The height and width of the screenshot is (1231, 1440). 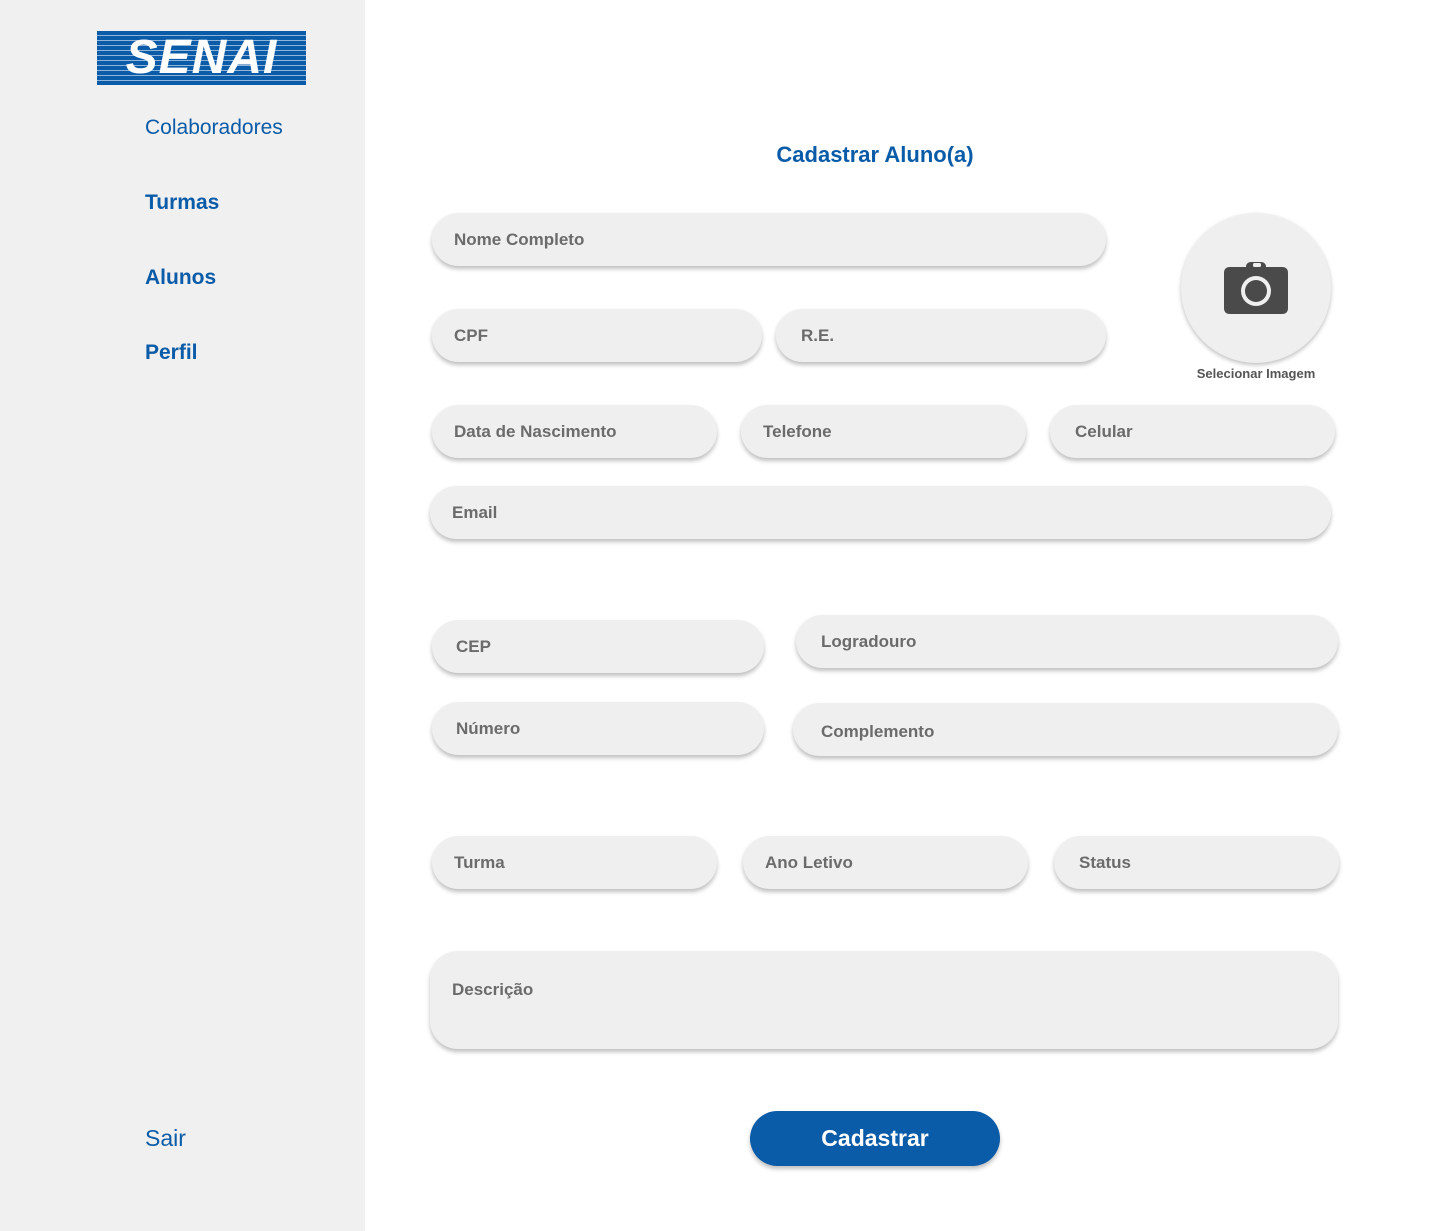 What do you see at coordinates (488, 728) in the screenshot?
I see `numero-placeholder: Número` at bounding box center [488, 728].